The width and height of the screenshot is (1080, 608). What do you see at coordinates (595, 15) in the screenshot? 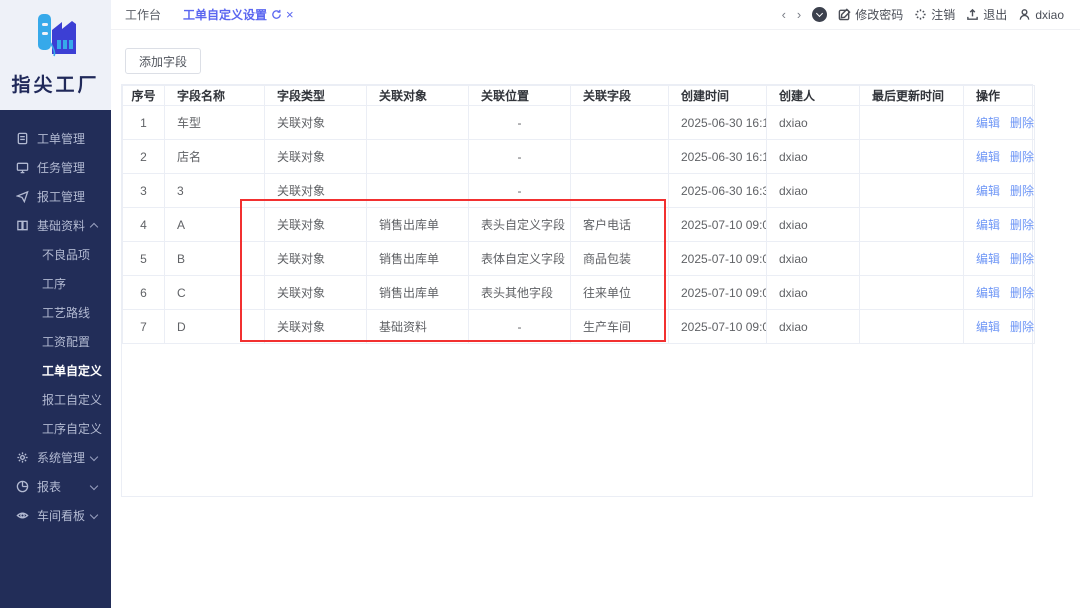
I see `tab-bar: 工作台 工单自定义设置 × ‹ › 修改密码 注销 退出 dxiao` at bounding box center [595, 15].